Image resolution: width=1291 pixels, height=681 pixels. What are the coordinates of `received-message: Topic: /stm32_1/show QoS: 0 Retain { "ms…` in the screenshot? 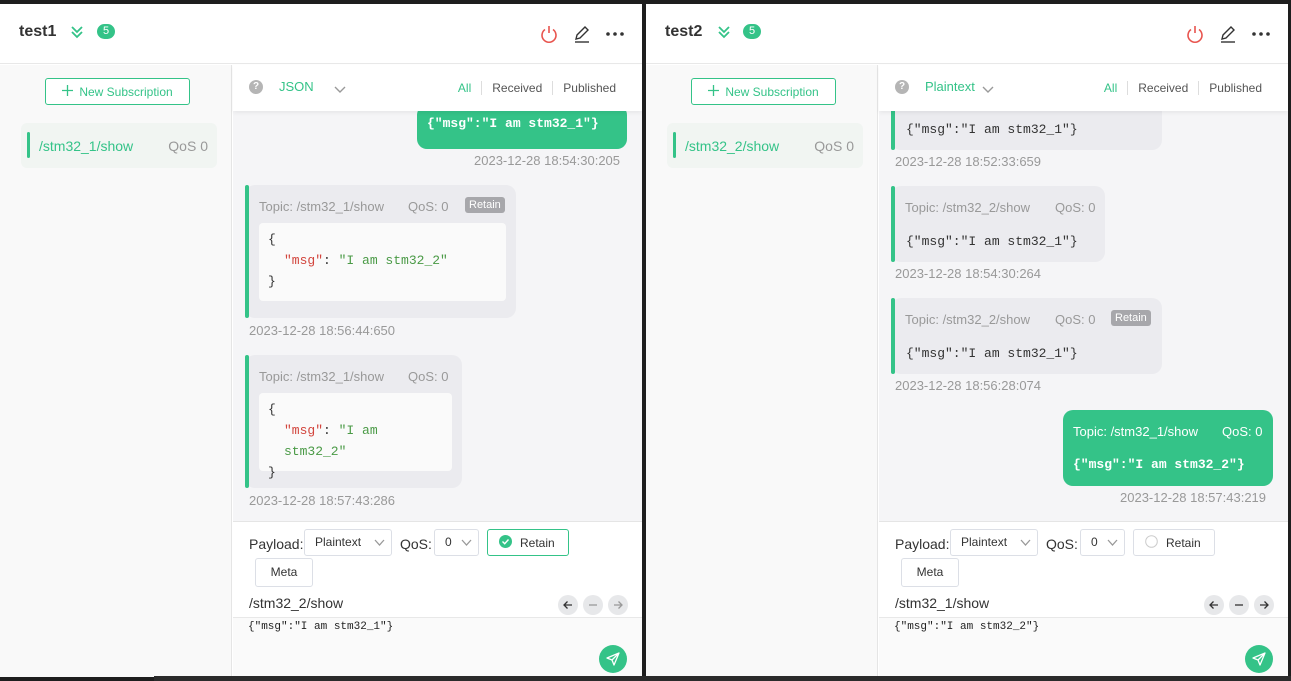 It's located at (380, 251).